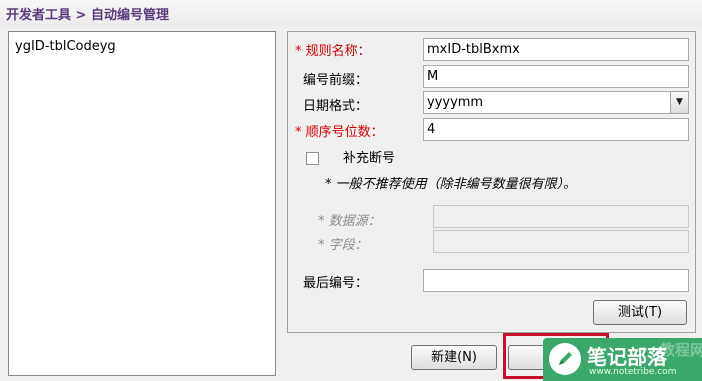 Image resolution: width=702 pixels, height=381 pixels. I want to click on date-format-label: 日期格式：, so click(336, 106).